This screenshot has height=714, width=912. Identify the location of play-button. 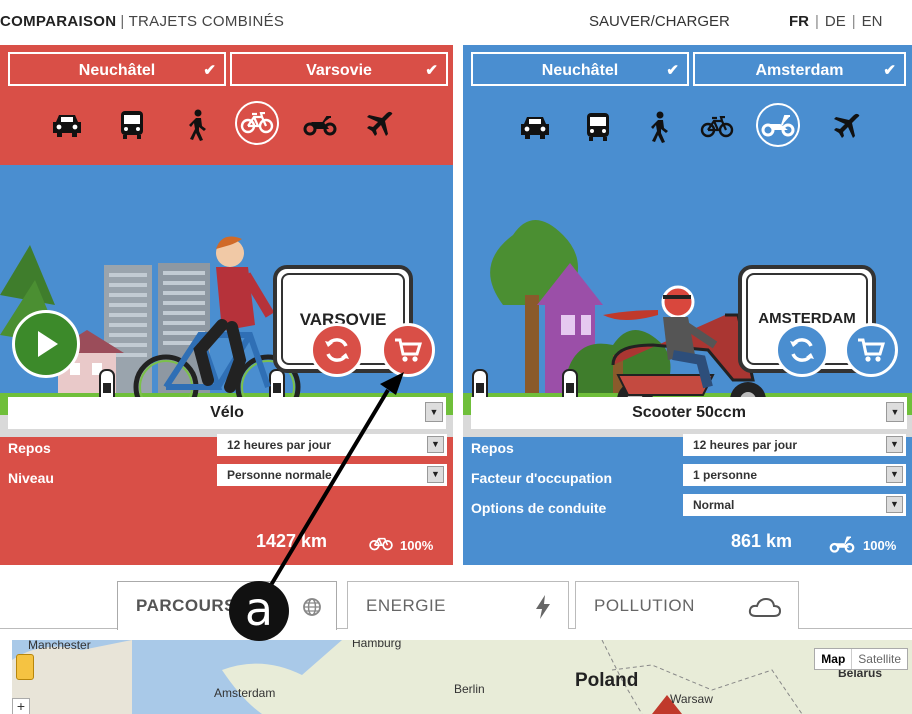
(46, 344).